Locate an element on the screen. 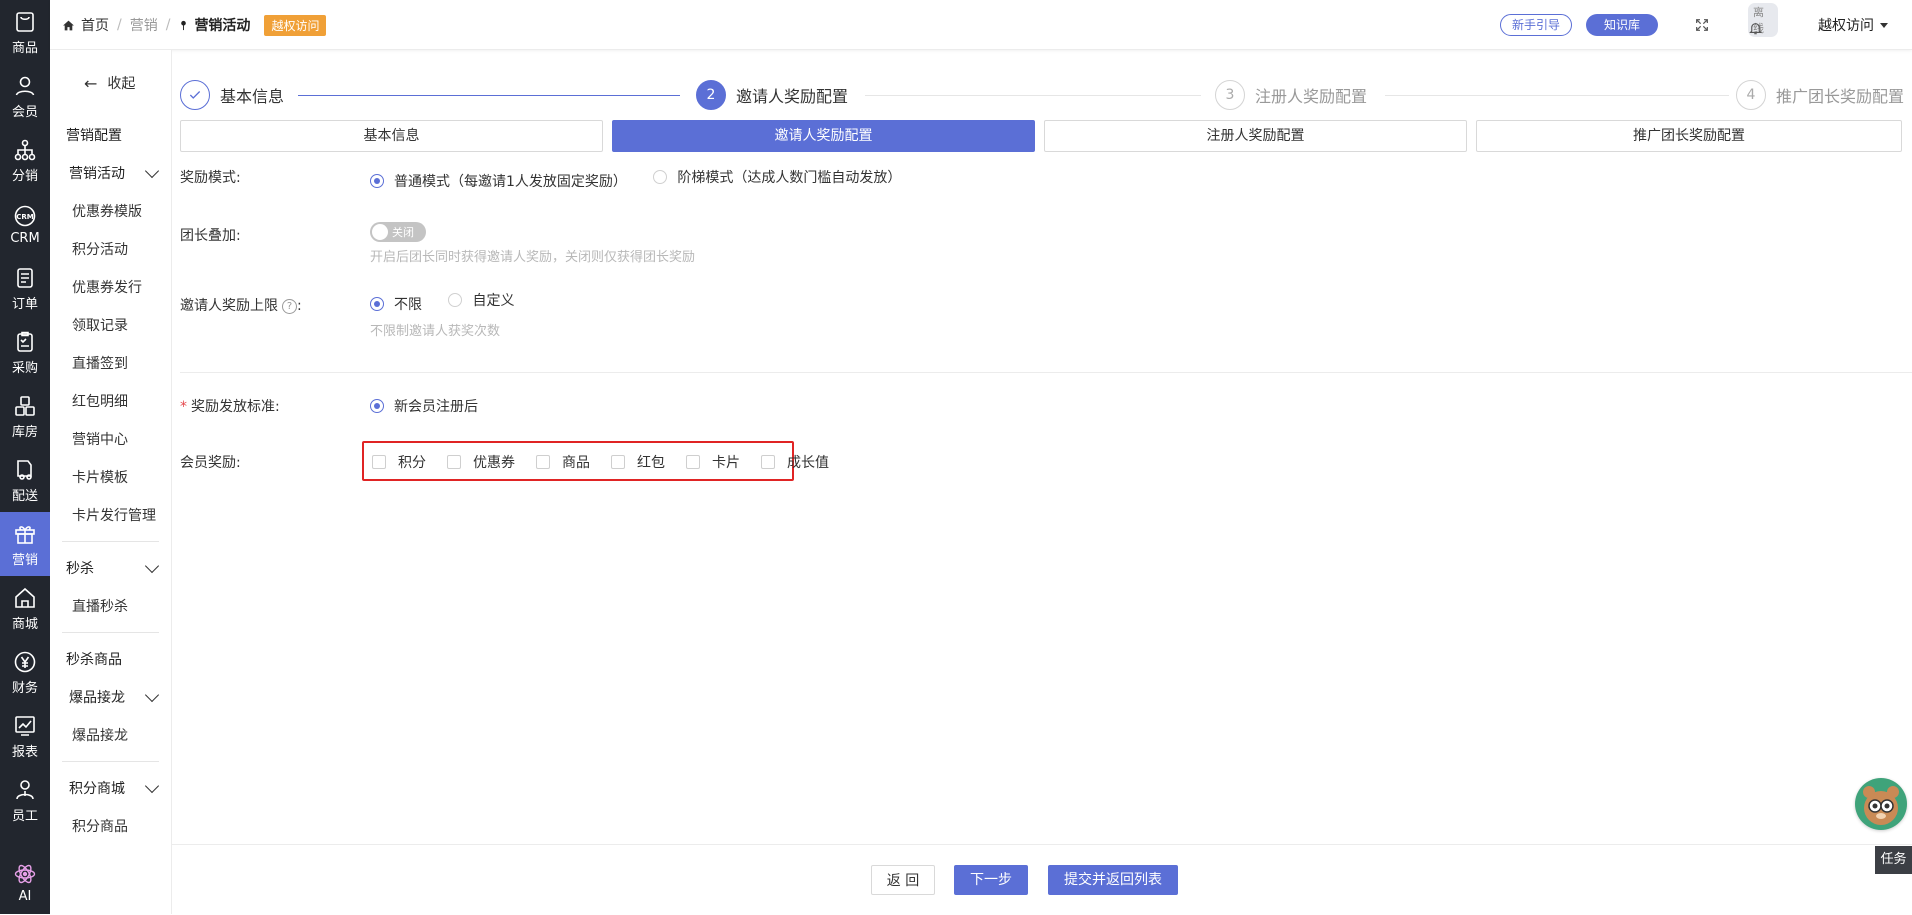 Image resolution: width=1912 pixels, height=915 pixels. step-registrant-reward: 3 注册人奖励配置 is located at coordinates (1291, 95).